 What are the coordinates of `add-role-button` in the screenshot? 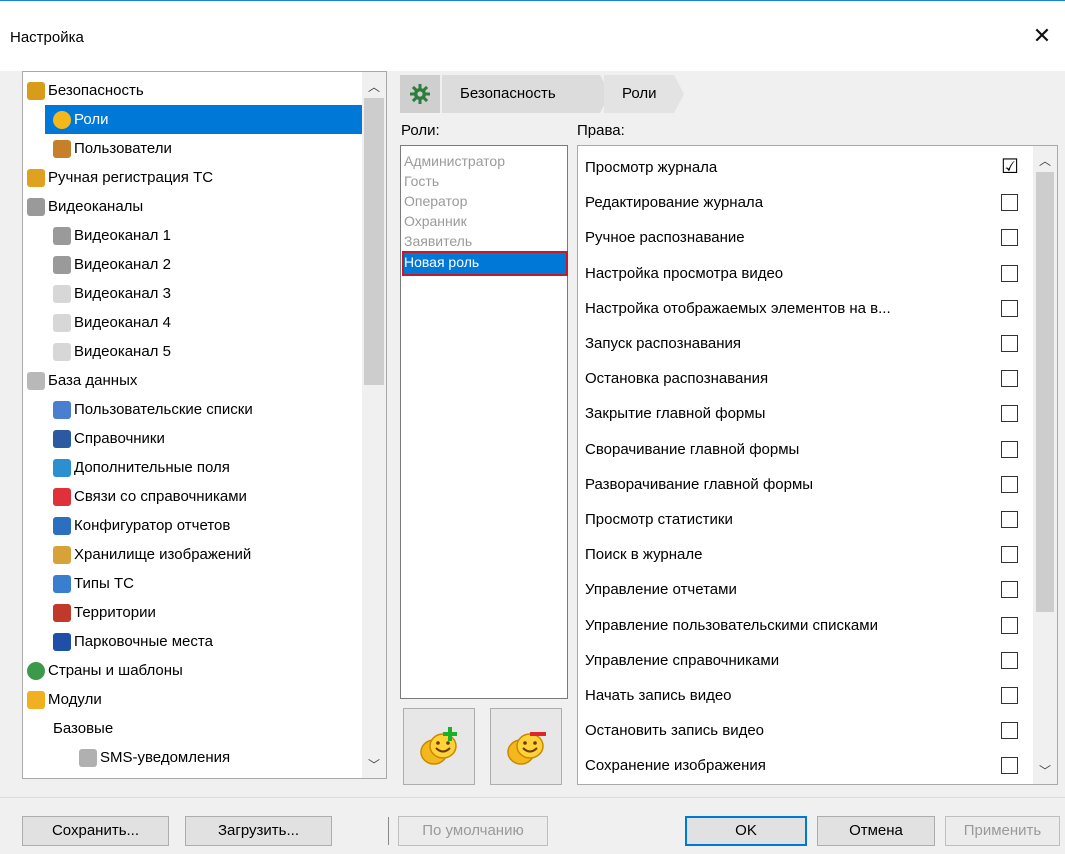 It's located at (439, 746).